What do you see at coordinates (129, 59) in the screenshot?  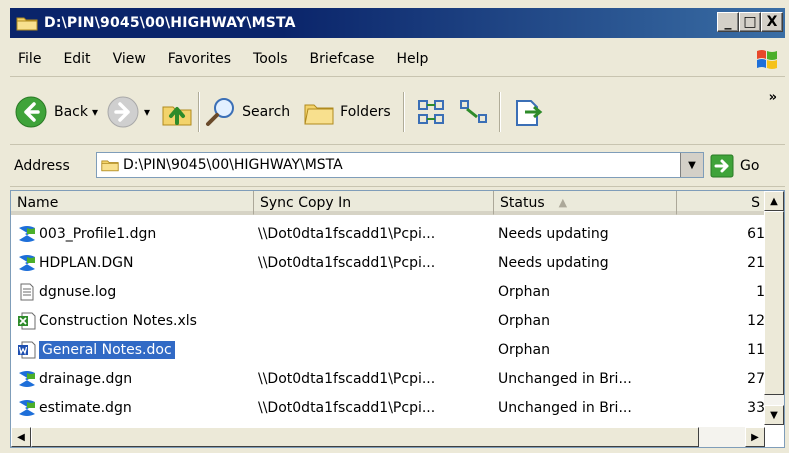 I see `menu-view: View` at bounding box center [129, 59].